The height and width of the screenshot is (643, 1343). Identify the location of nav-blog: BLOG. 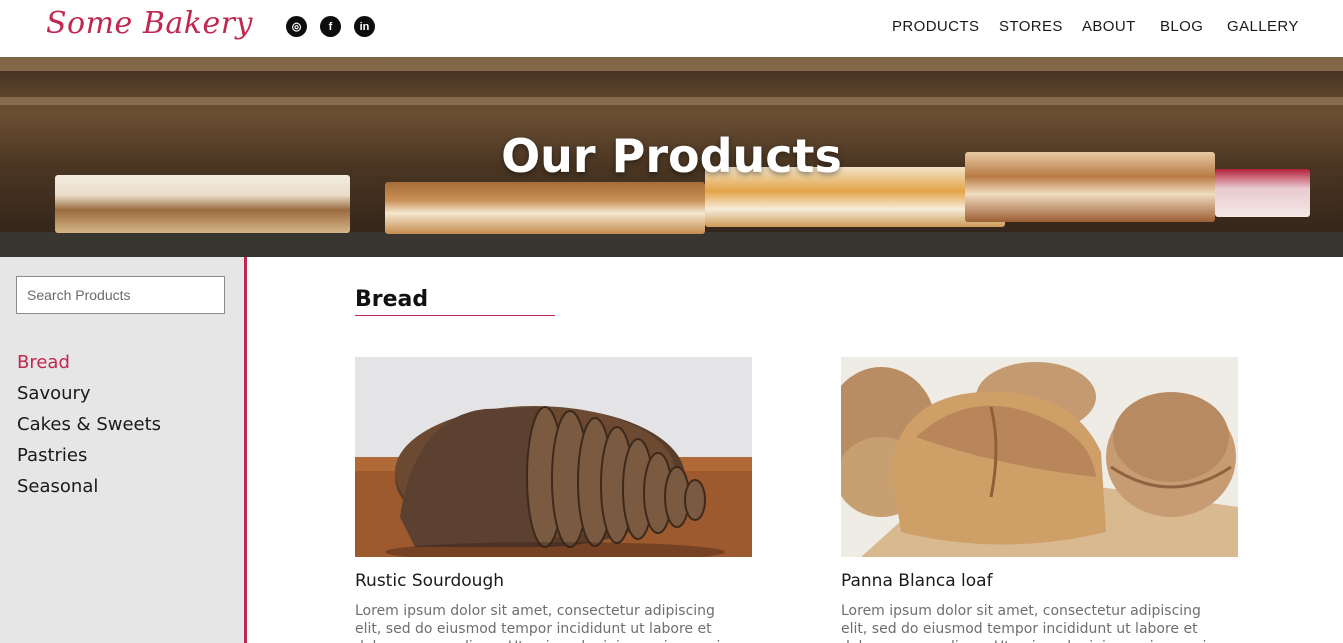
(1181, 26).